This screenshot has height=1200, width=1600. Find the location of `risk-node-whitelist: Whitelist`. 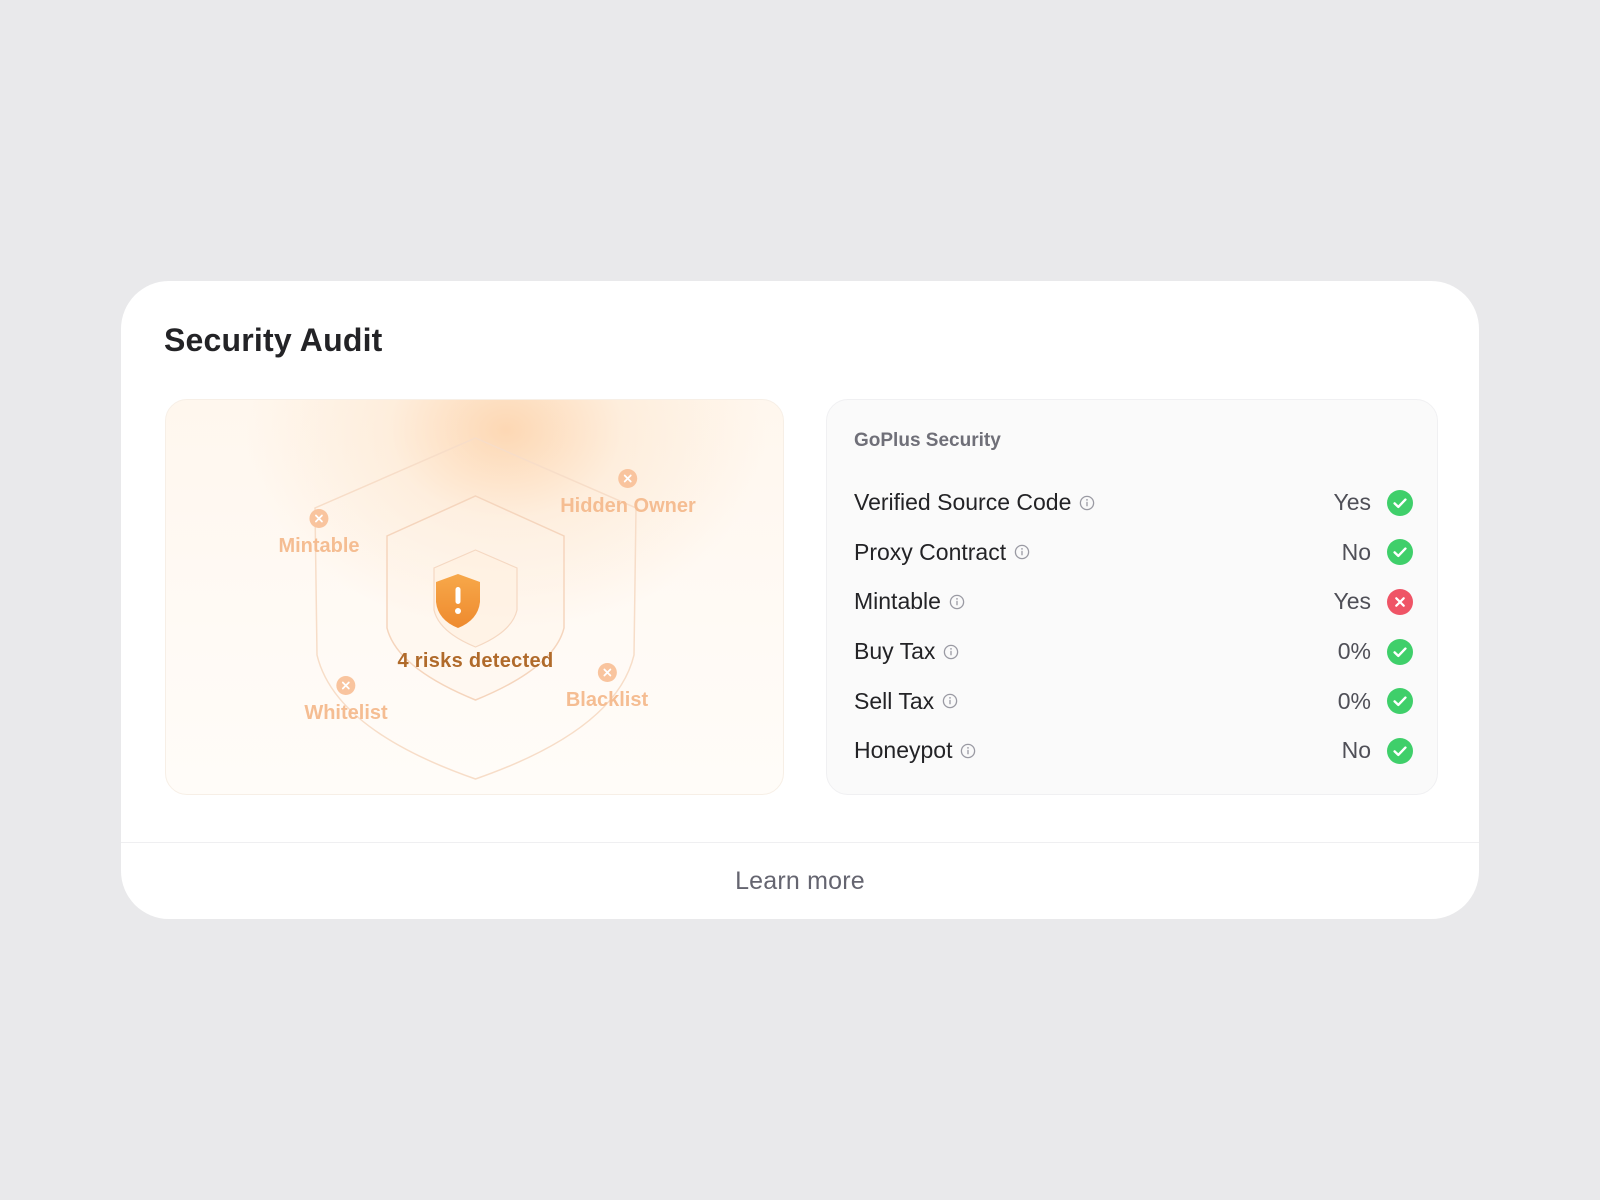

risk-node-whitelist: Whitelist is located at coordinates (346, 700).